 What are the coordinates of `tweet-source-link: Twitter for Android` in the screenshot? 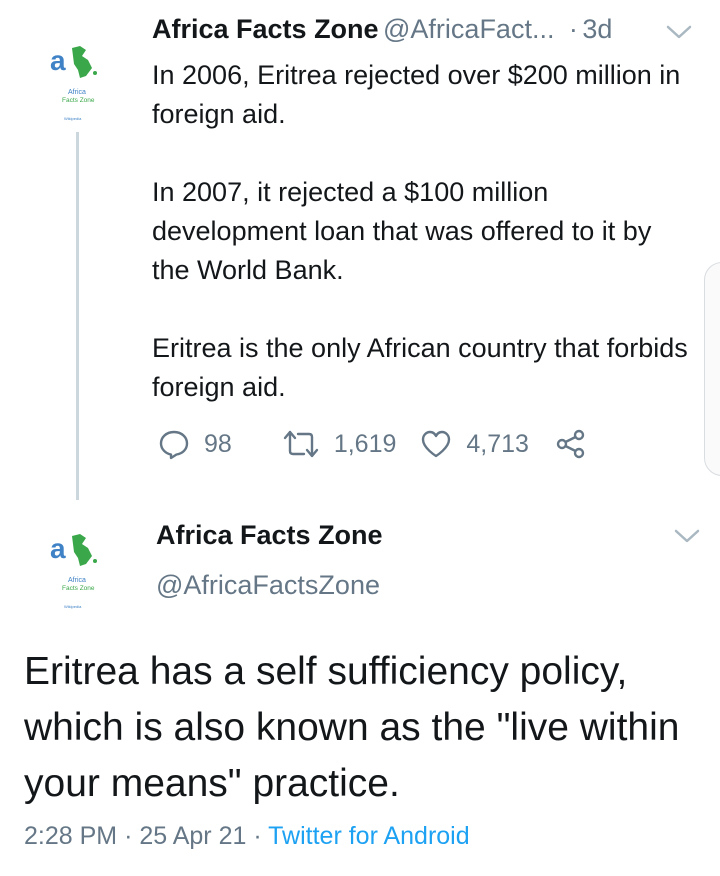 It's located at (368, 836).